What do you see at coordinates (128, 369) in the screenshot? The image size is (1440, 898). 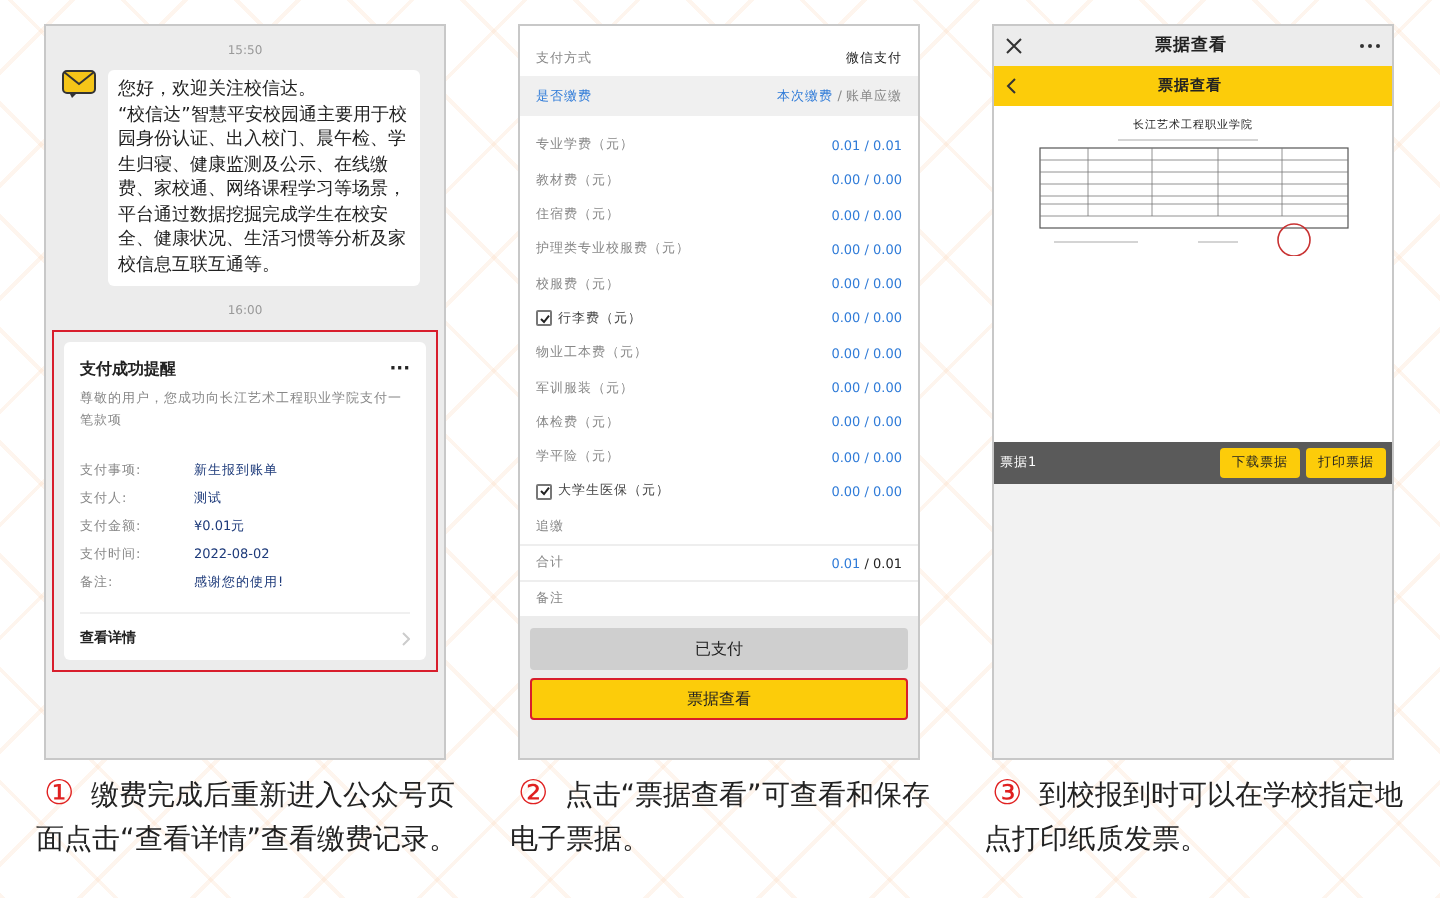 I see `card-title: 支付成功提醒` at bounding box center [128, 369].